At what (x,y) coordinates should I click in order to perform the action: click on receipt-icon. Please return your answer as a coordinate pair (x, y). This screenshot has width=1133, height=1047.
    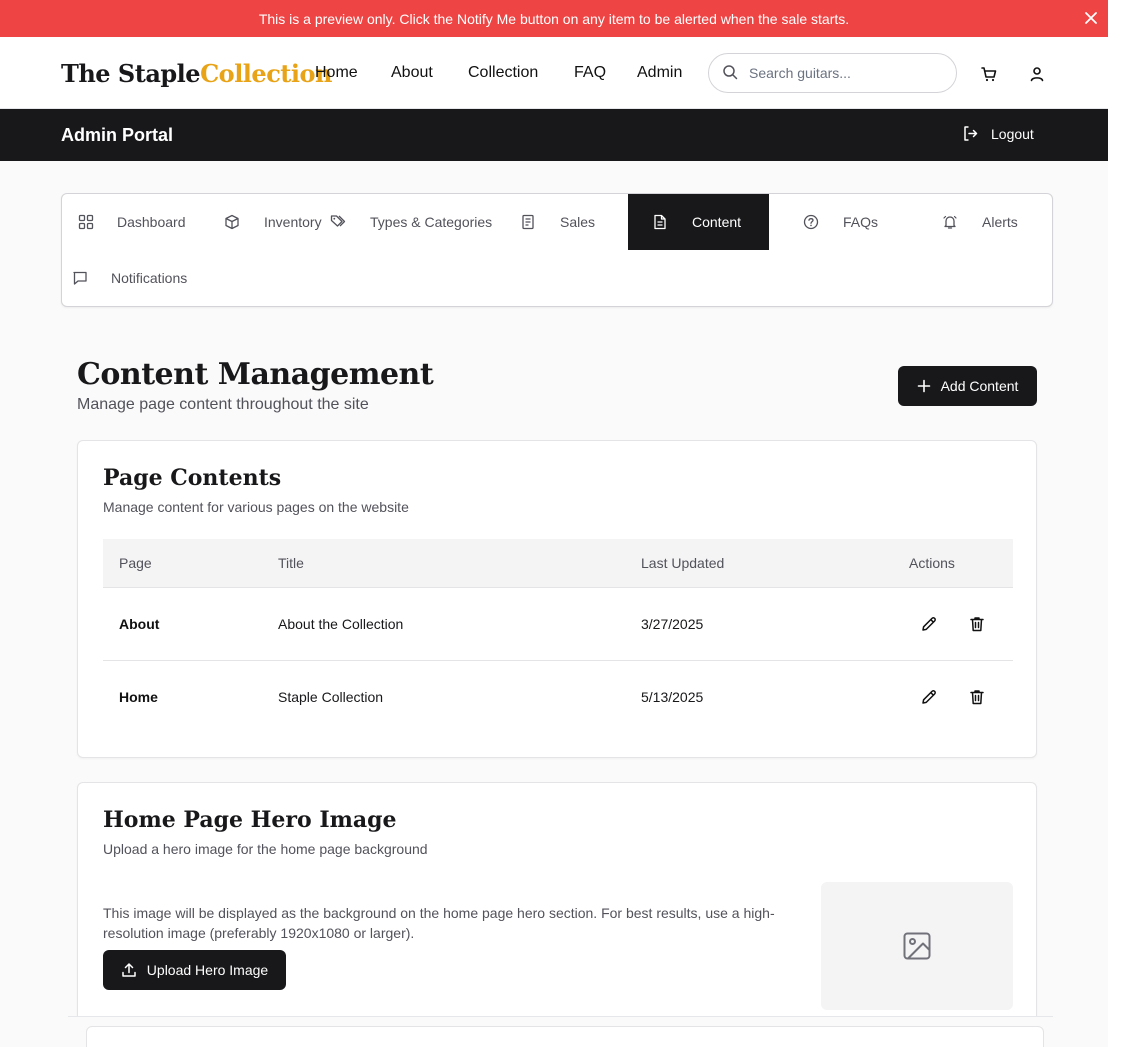
    Looking at the image, I should click on (528, 222).